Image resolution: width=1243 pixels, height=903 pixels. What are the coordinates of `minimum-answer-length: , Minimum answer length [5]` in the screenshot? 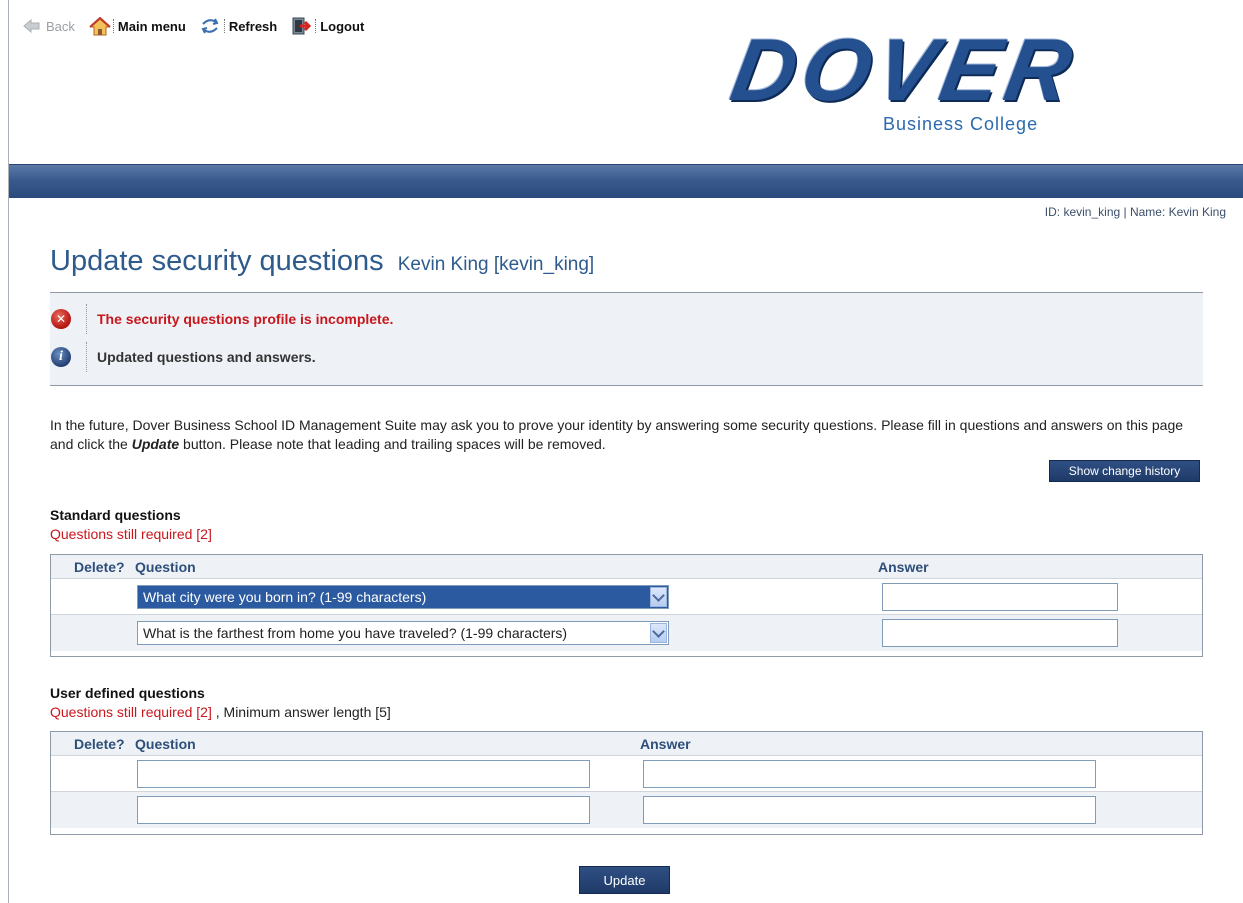 It's located at (301, 712).